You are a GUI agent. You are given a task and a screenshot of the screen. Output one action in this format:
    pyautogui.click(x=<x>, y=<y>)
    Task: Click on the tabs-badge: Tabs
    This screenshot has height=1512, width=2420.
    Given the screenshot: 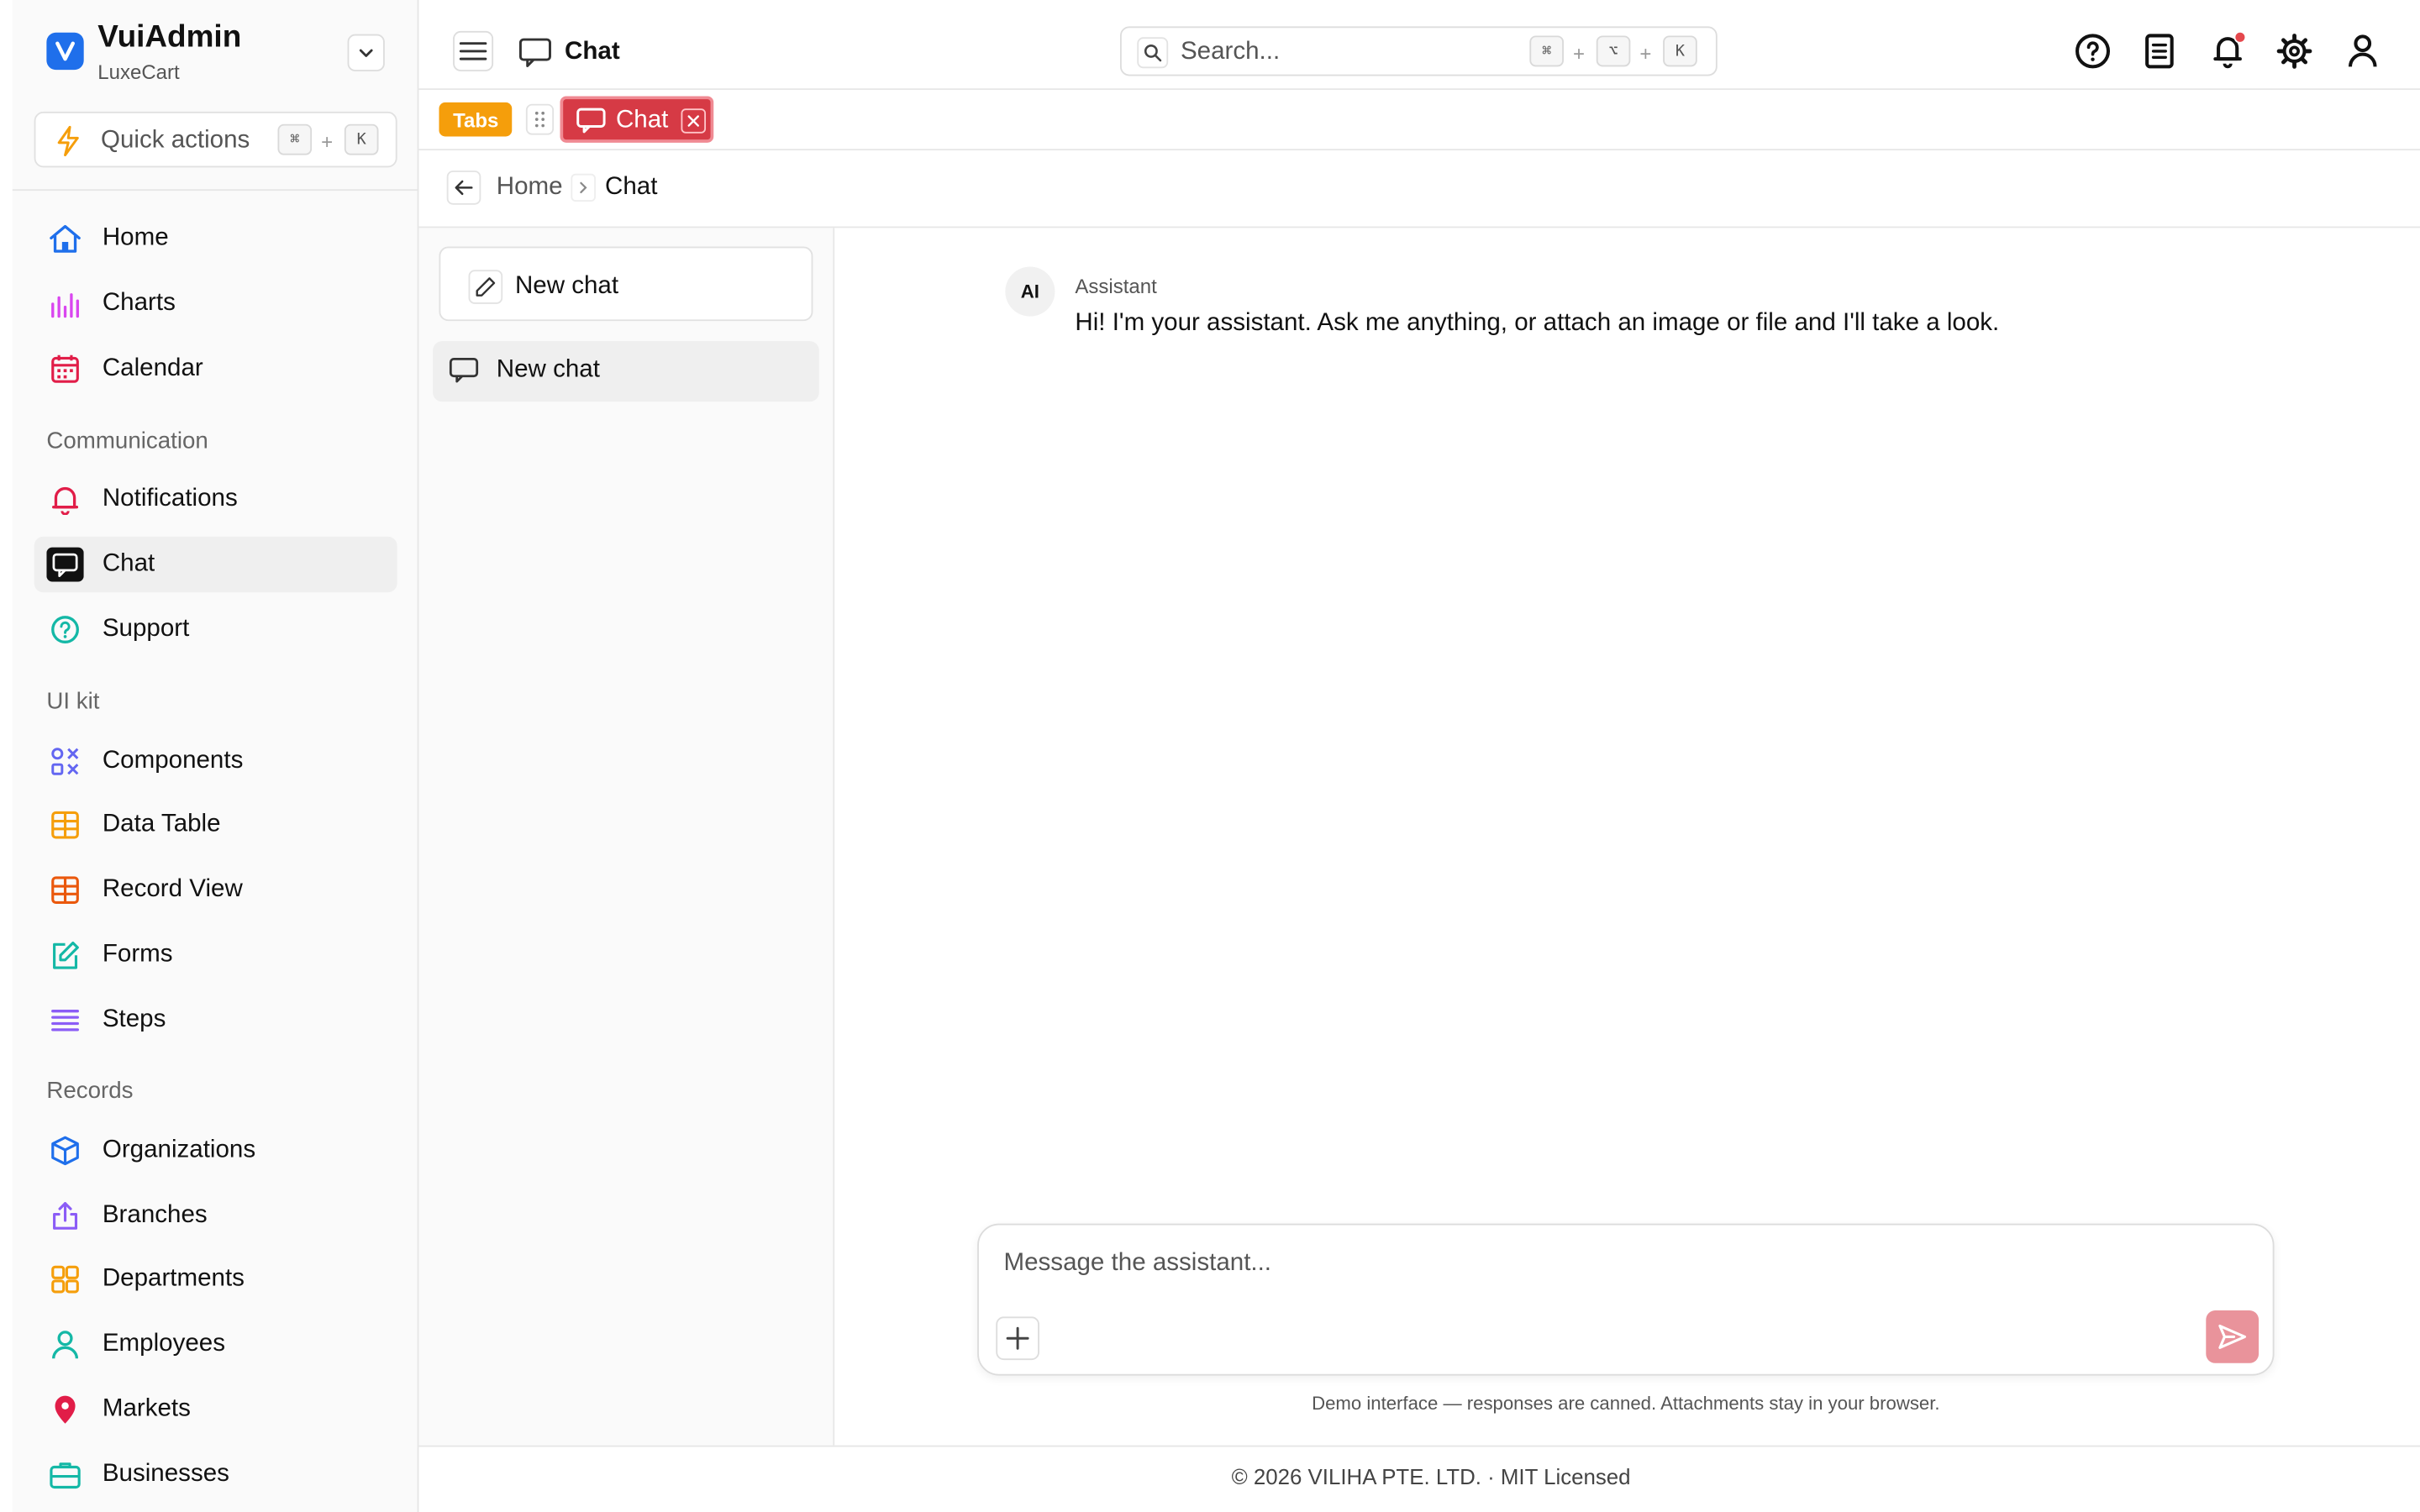 What is the action you would take?
    pyautogui.click(x=476, y=119)
    